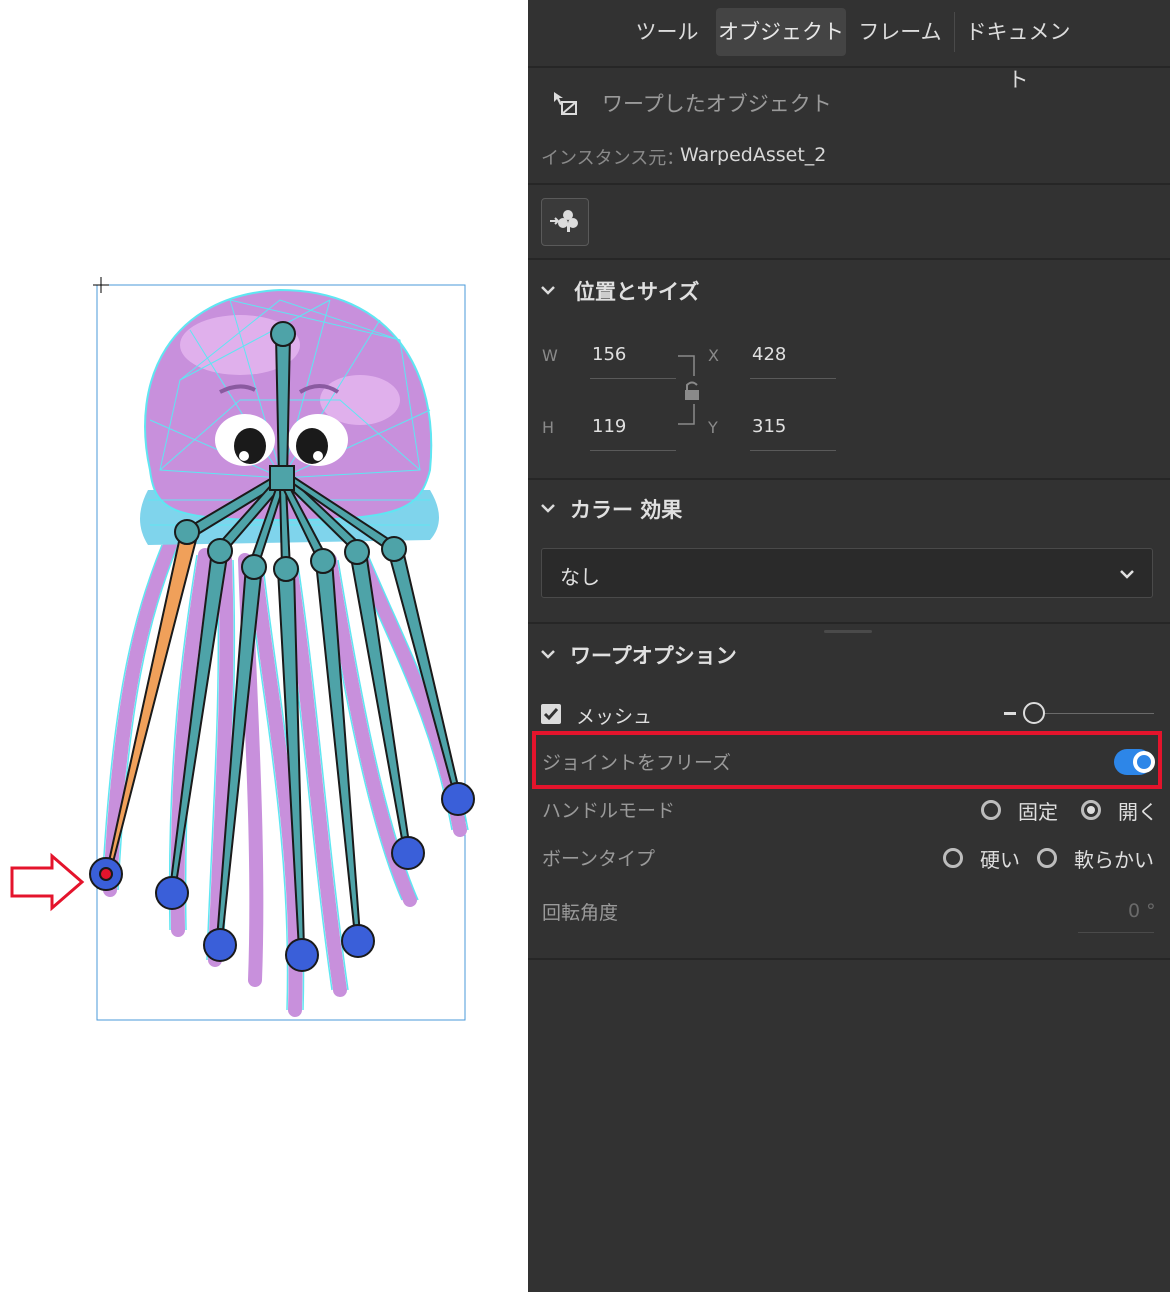 This screenshot has height=1292, width=1170. What do you see at coordinates (1000, 858) in the screenshot?
I see `bone-type-rigid-label: 硬い` at bounding box center [1000, 858].